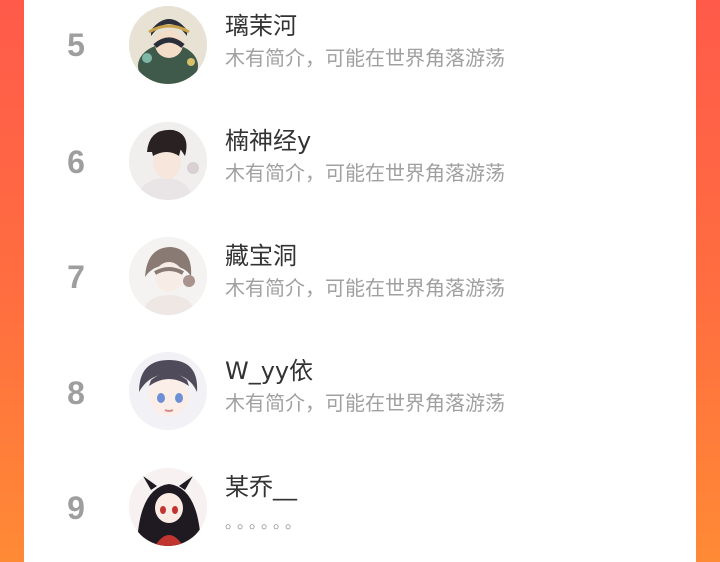 Image resolution: width=720 pixels, height=562 pixels. I want to click on user-name: W_yy依, so click(269, 371).